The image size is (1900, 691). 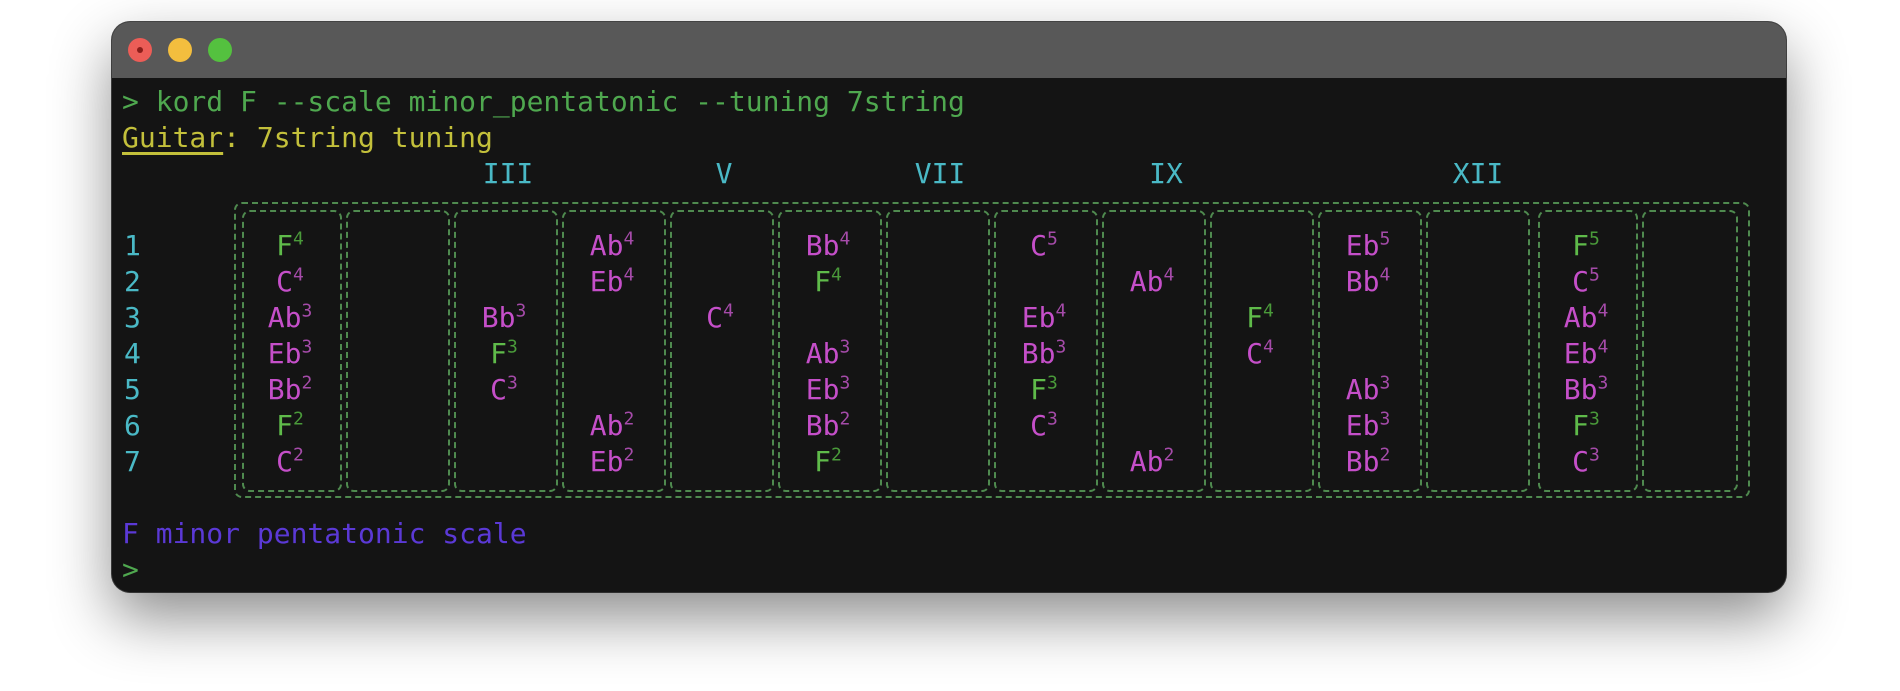 I want to click on scale-name: F minor pentatonic scale, so click(x=324, y=533).